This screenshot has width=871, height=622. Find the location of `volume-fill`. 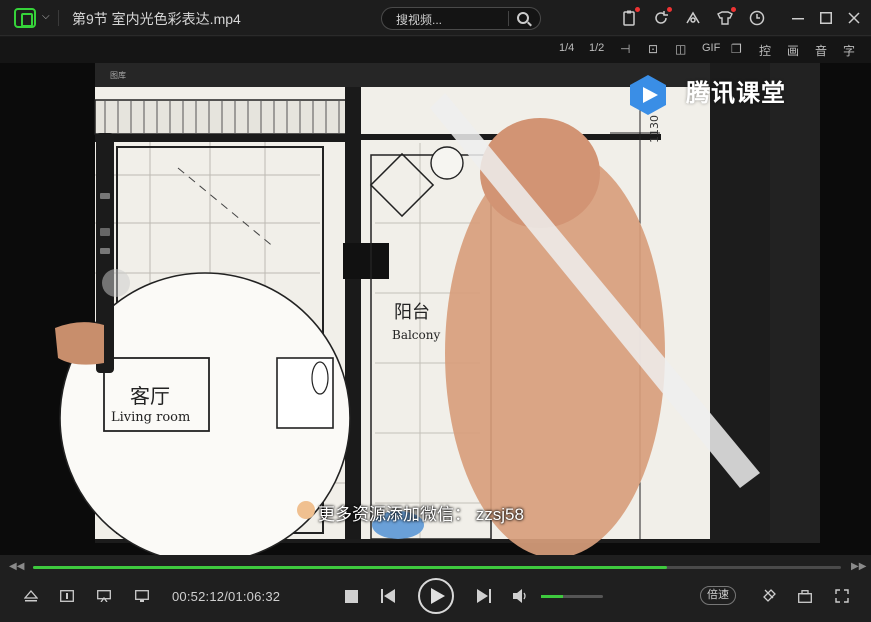

volume-fill is located at coordinates (552, 596).